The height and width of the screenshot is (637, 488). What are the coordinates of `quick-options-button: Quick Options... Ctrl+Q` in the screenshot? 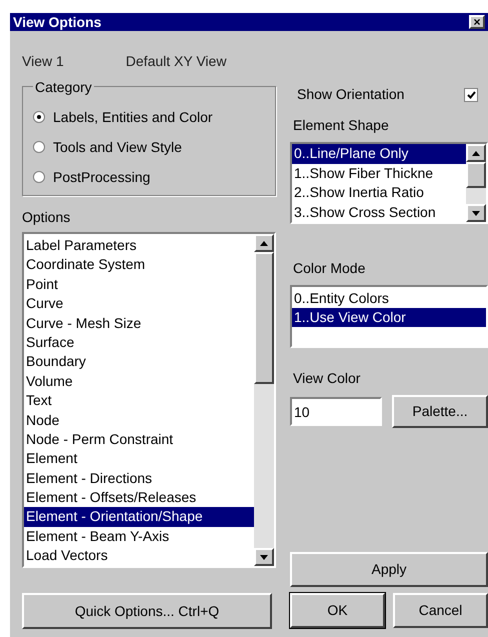 It's located at (147, 611).